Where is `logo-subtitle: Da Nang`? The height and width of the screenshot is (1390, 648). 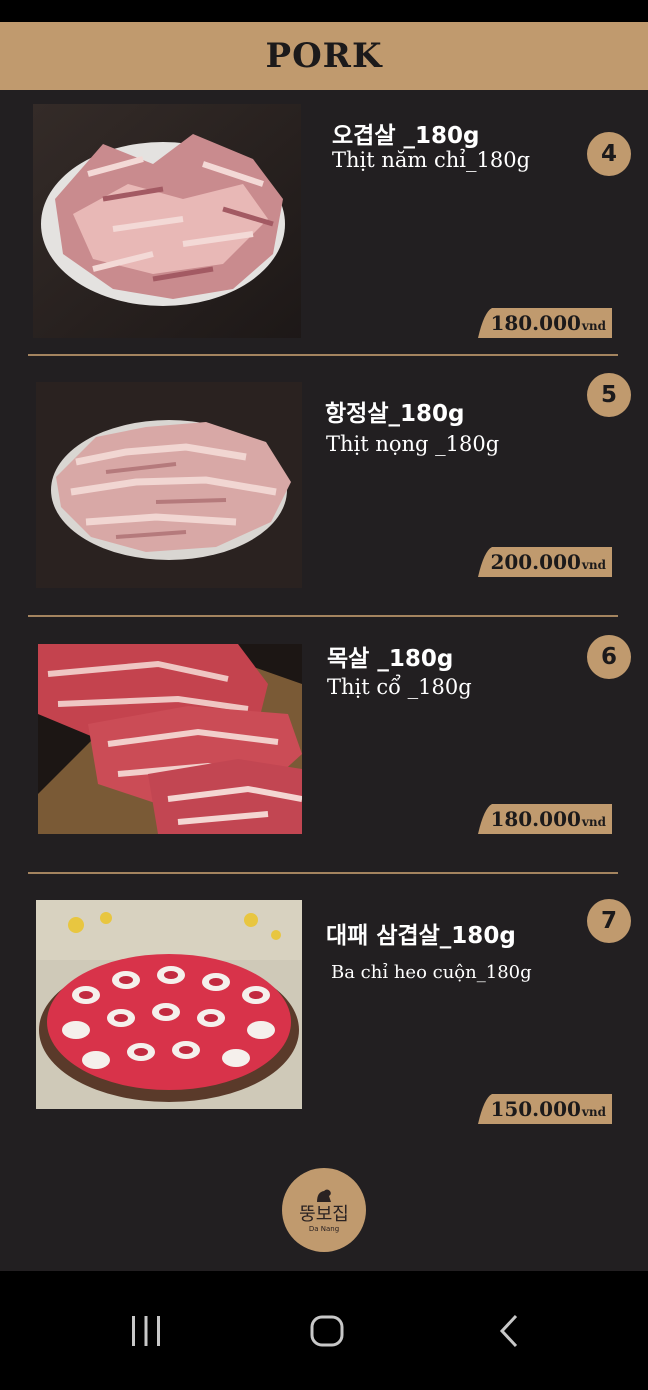 logo-subtitle: Da Nang is located at coordinates (324, 1228).